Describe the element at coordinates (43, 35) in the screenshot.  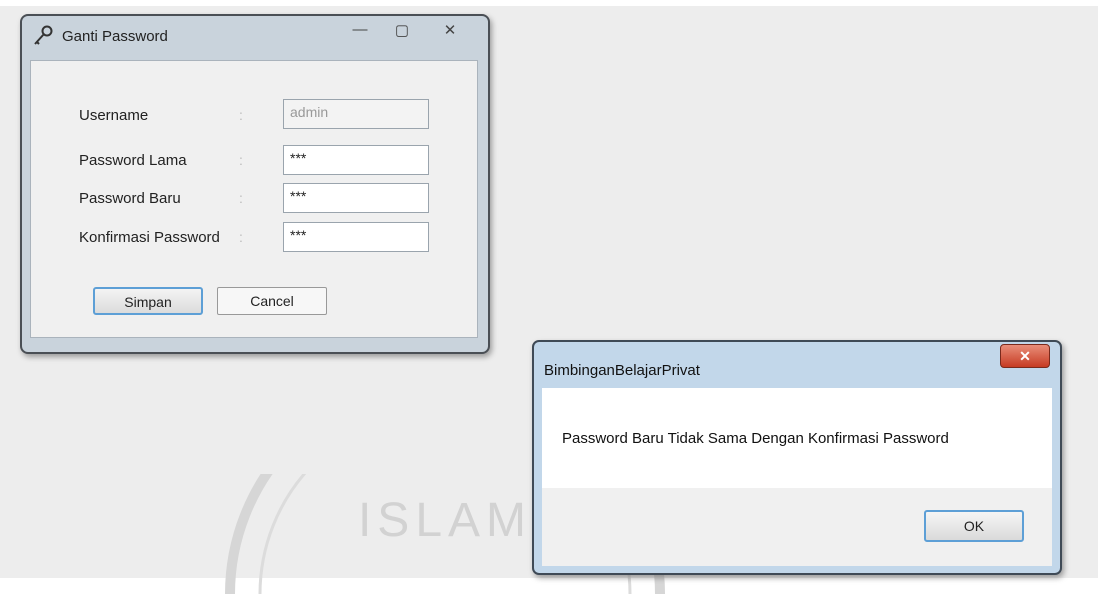
I see `key-icon` at that location.